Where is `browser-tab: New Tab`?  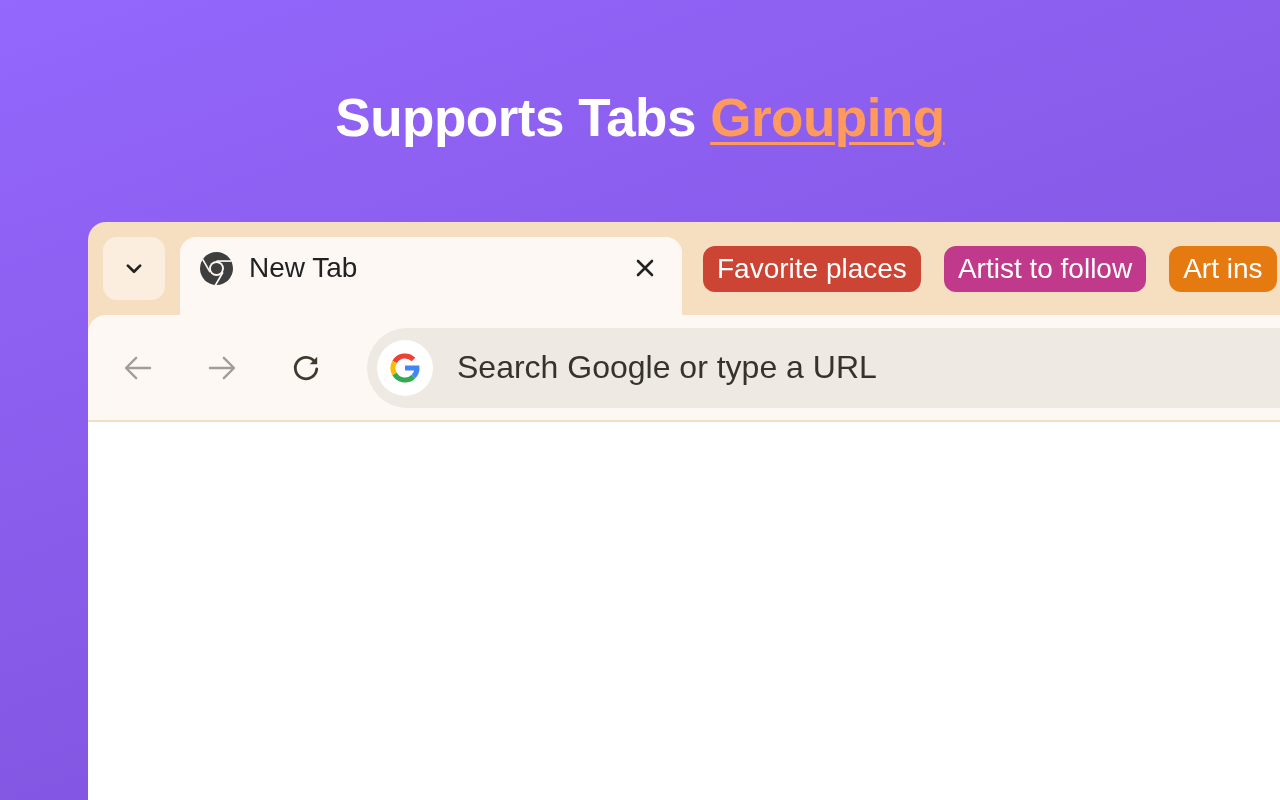
browser-tab: New Tab is located at coordinates (431, 276).